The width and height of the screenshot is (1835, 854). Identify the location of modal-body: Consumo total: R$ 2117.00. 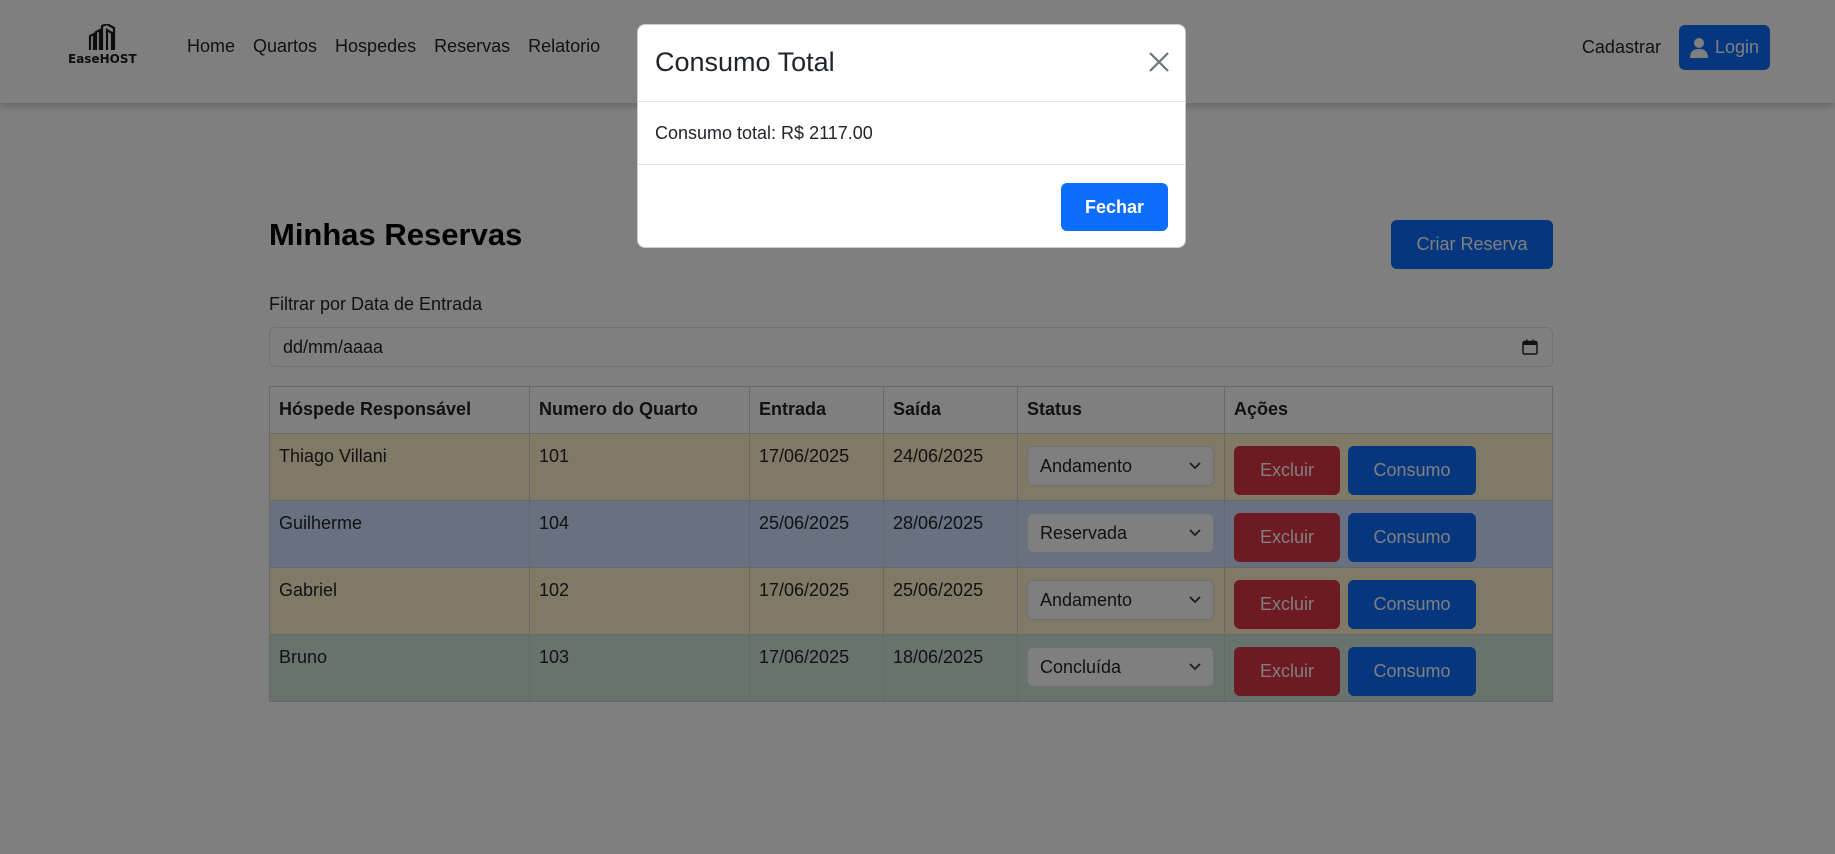
(911, 133).